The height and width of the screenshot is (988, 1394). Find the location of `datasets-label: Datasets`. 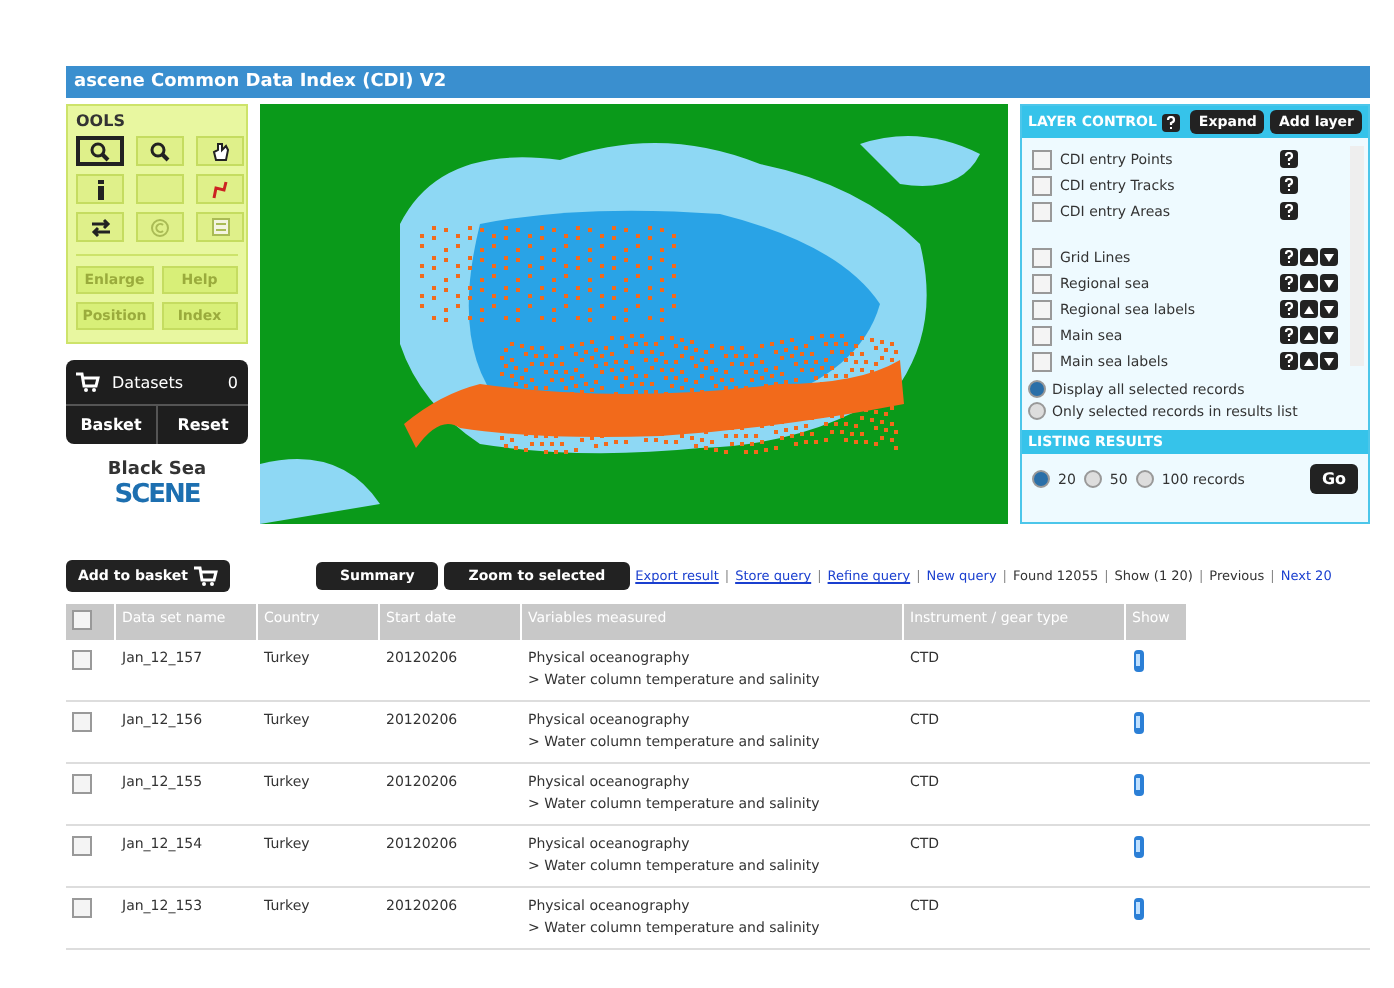

datasets-label: Datasets is located at coordinates (147, 382).